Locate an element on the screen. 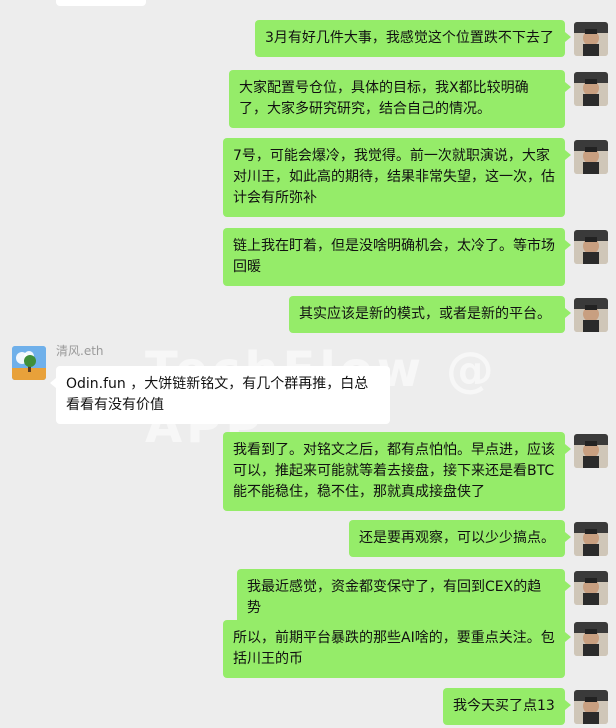 This screenshot has height=728, width=616. message-row-self: 还是要再观察，可以少少搞点。 is located at coordinates (308, 539).